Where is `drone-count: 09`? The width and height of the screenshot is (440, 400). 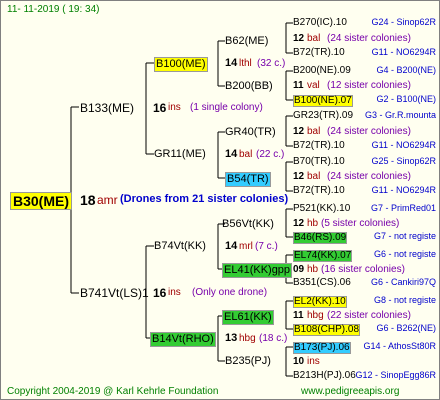
drone-count: 09 is located at coordinates (299, 269).